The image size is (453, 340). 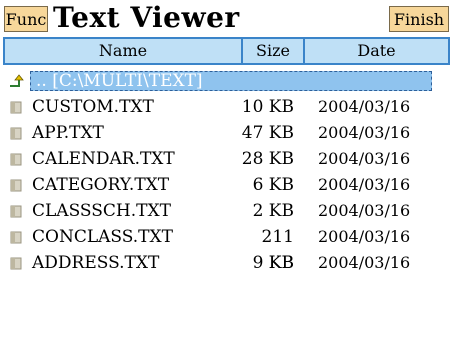 What do you see at coordinates (124, 51) in the screenshot?
I see `column-header-name: Name` at bounding box center [124, 51].